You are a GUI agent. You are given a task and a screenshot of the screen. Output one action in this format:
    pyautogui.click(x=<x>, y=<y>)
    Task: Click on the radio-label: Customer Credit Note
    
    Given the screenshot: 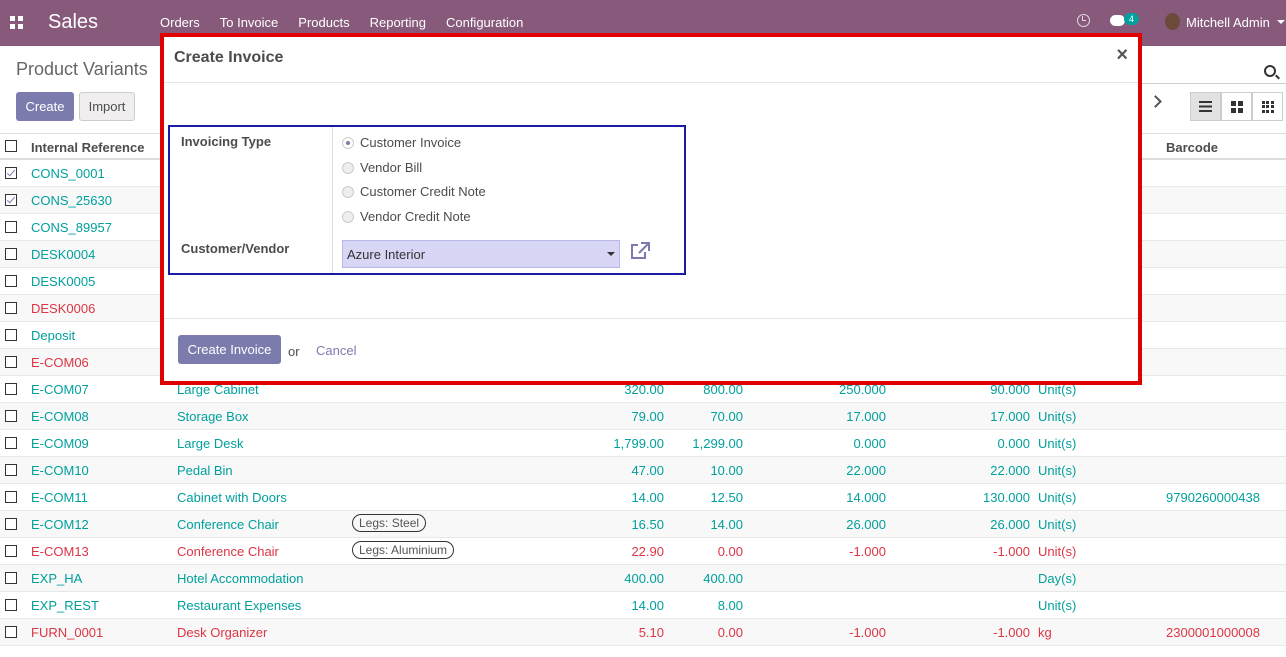 What is the action you would take?
    pyautogui.click(x=423, y=191)
    